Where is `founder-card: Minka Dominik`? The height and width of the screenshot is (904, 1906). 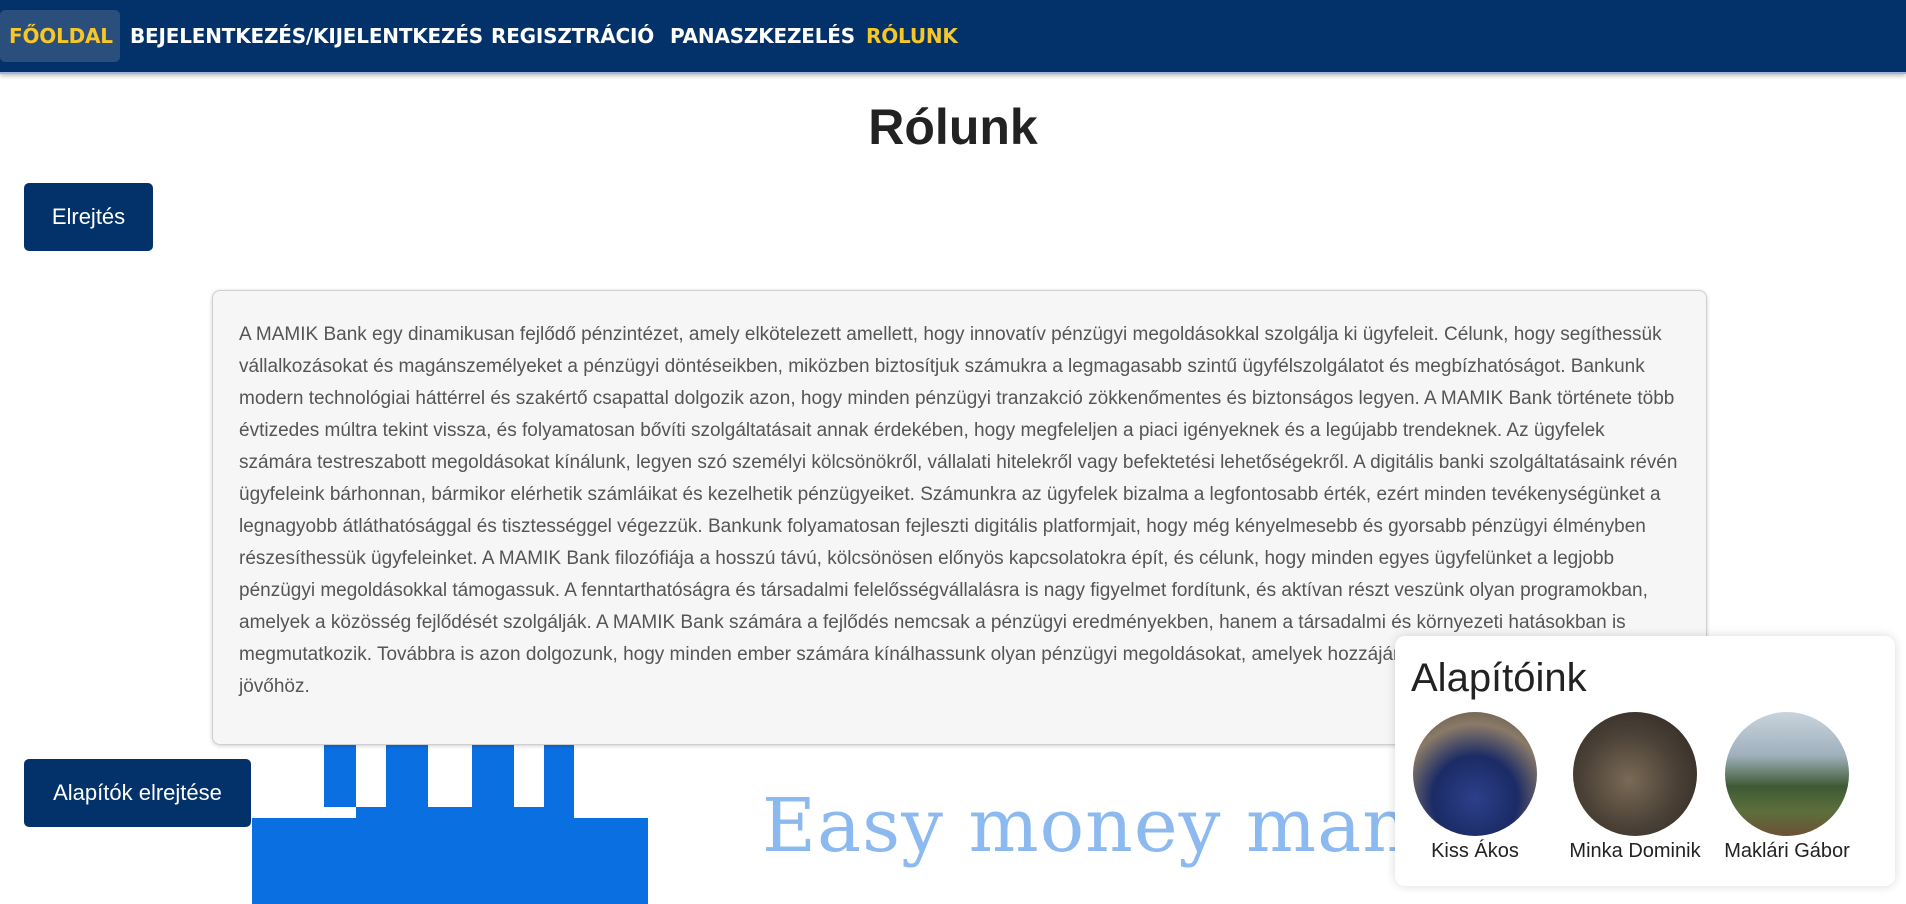
founder-card: Minka Dominik is located at coordinates (1635, 787).